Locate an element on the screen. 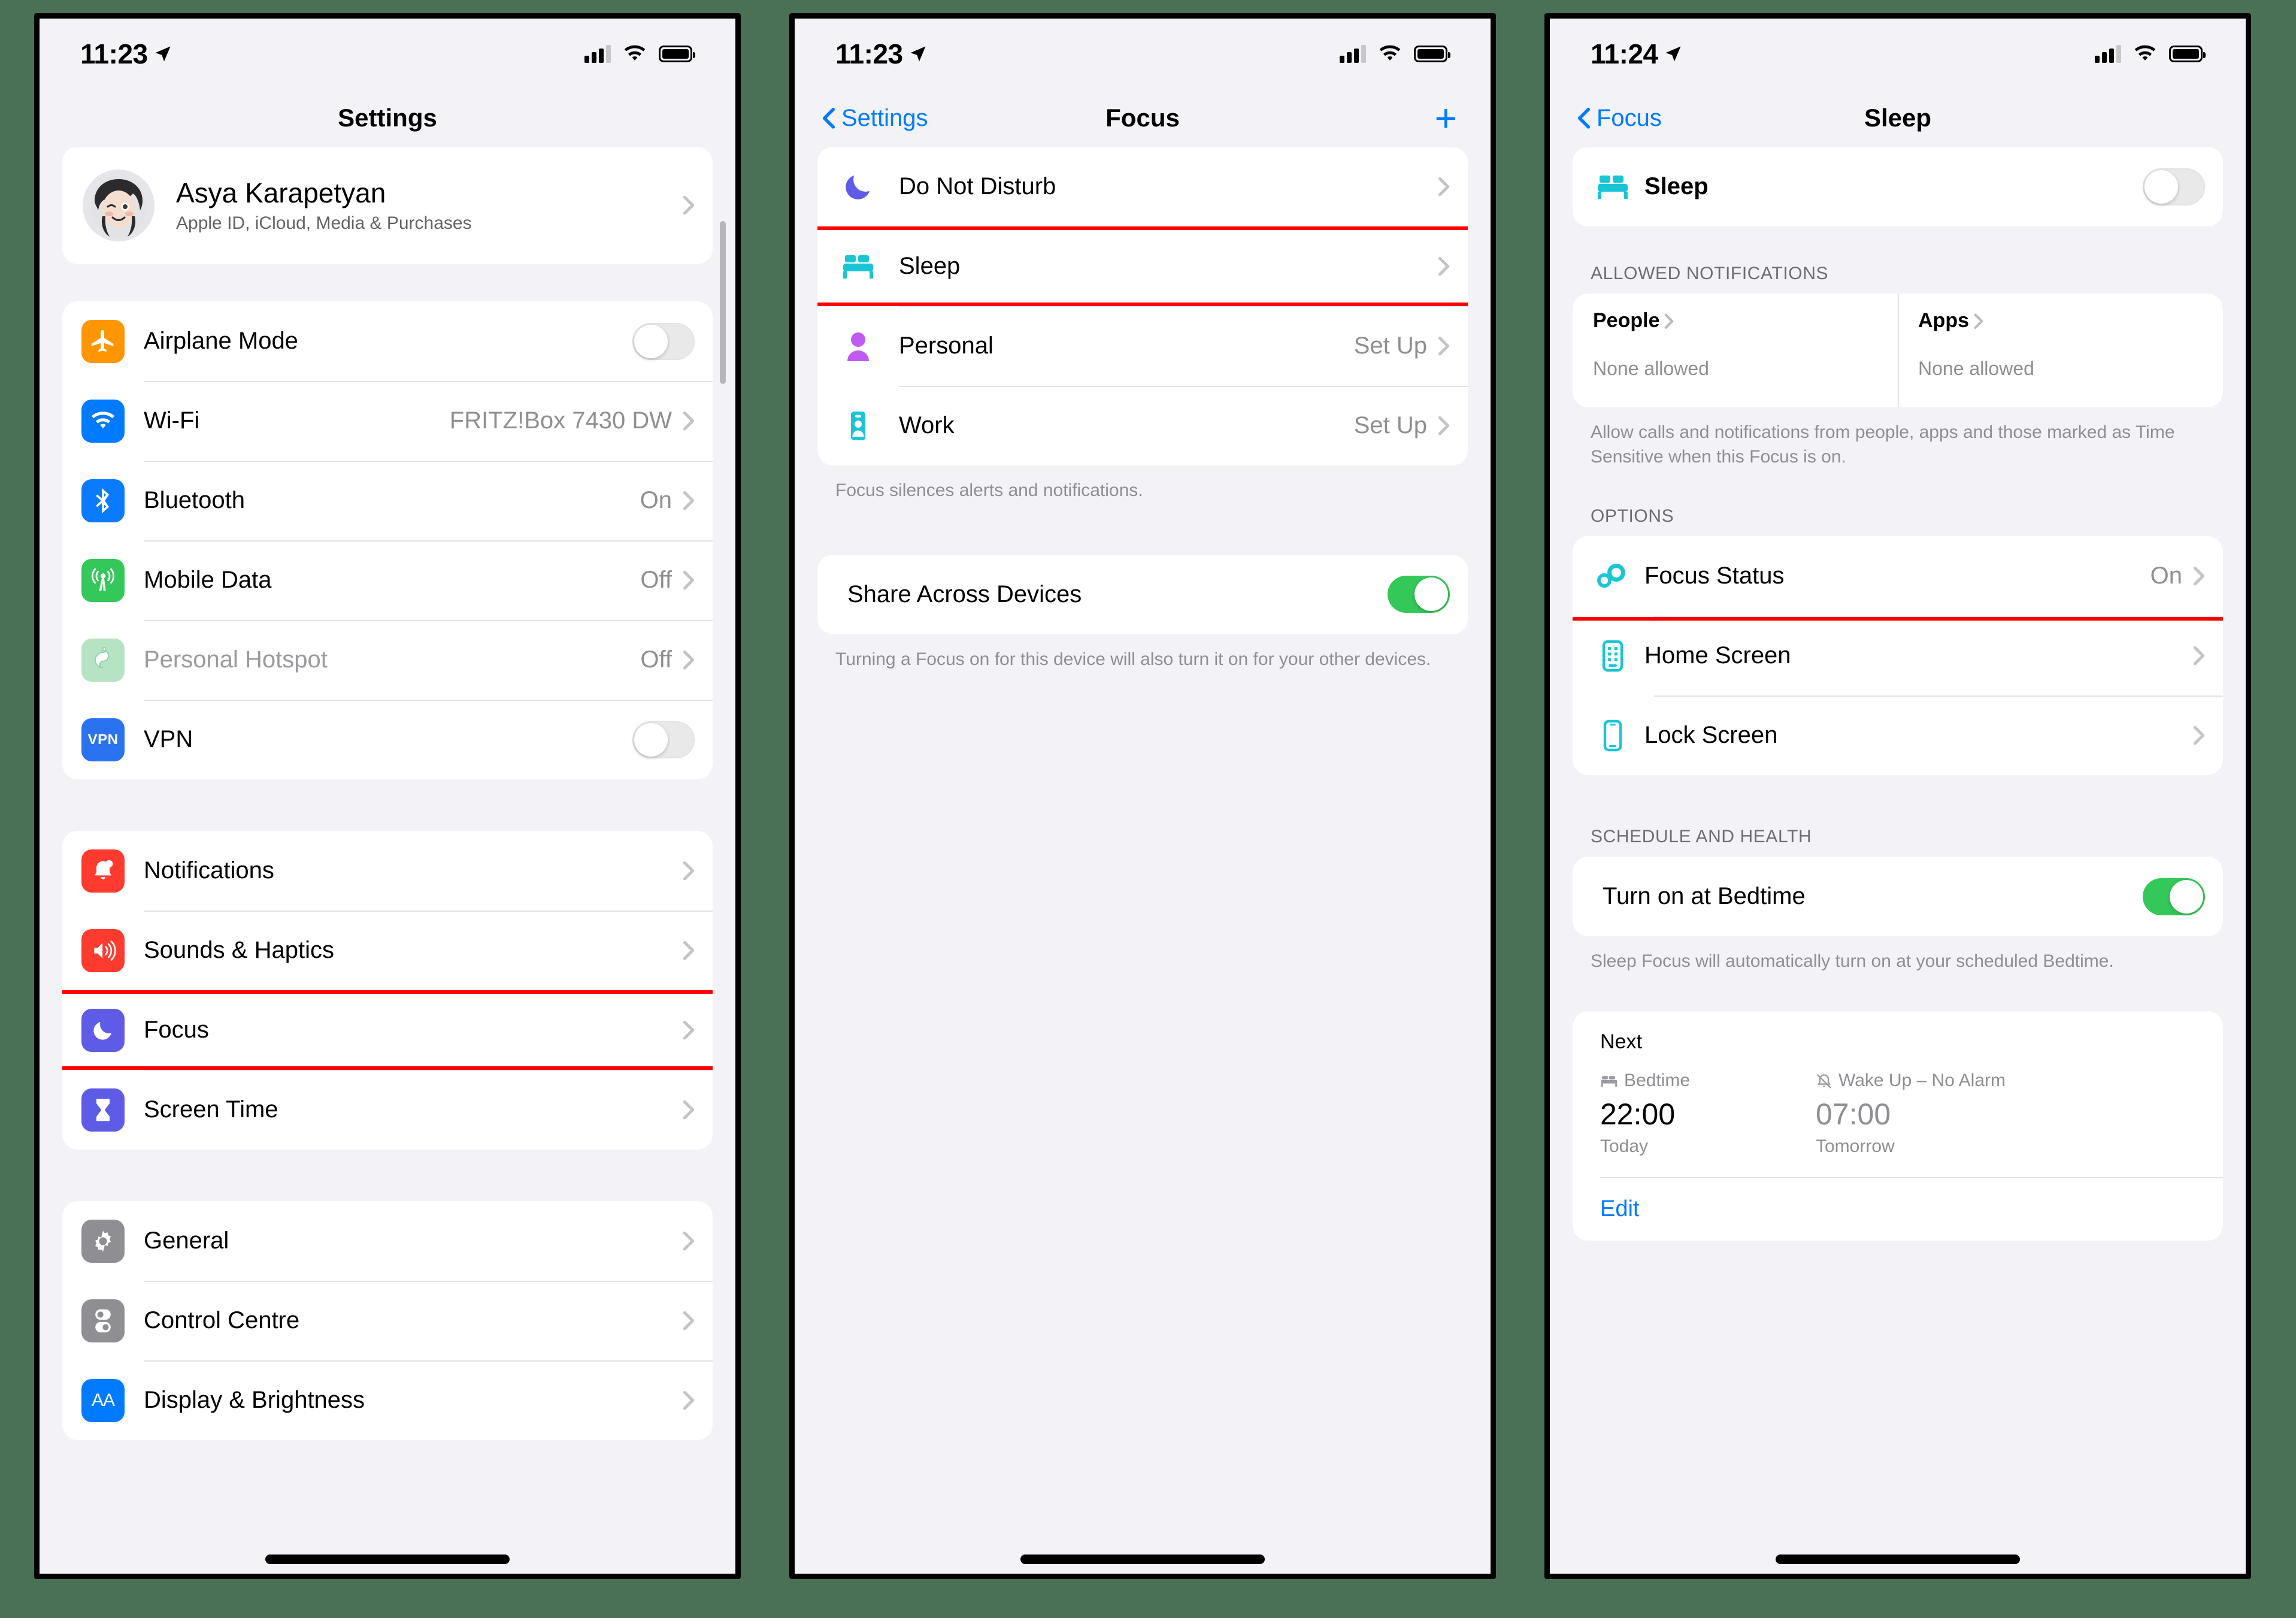  cellular-signal-icon is located at coordinates (2108, 54).